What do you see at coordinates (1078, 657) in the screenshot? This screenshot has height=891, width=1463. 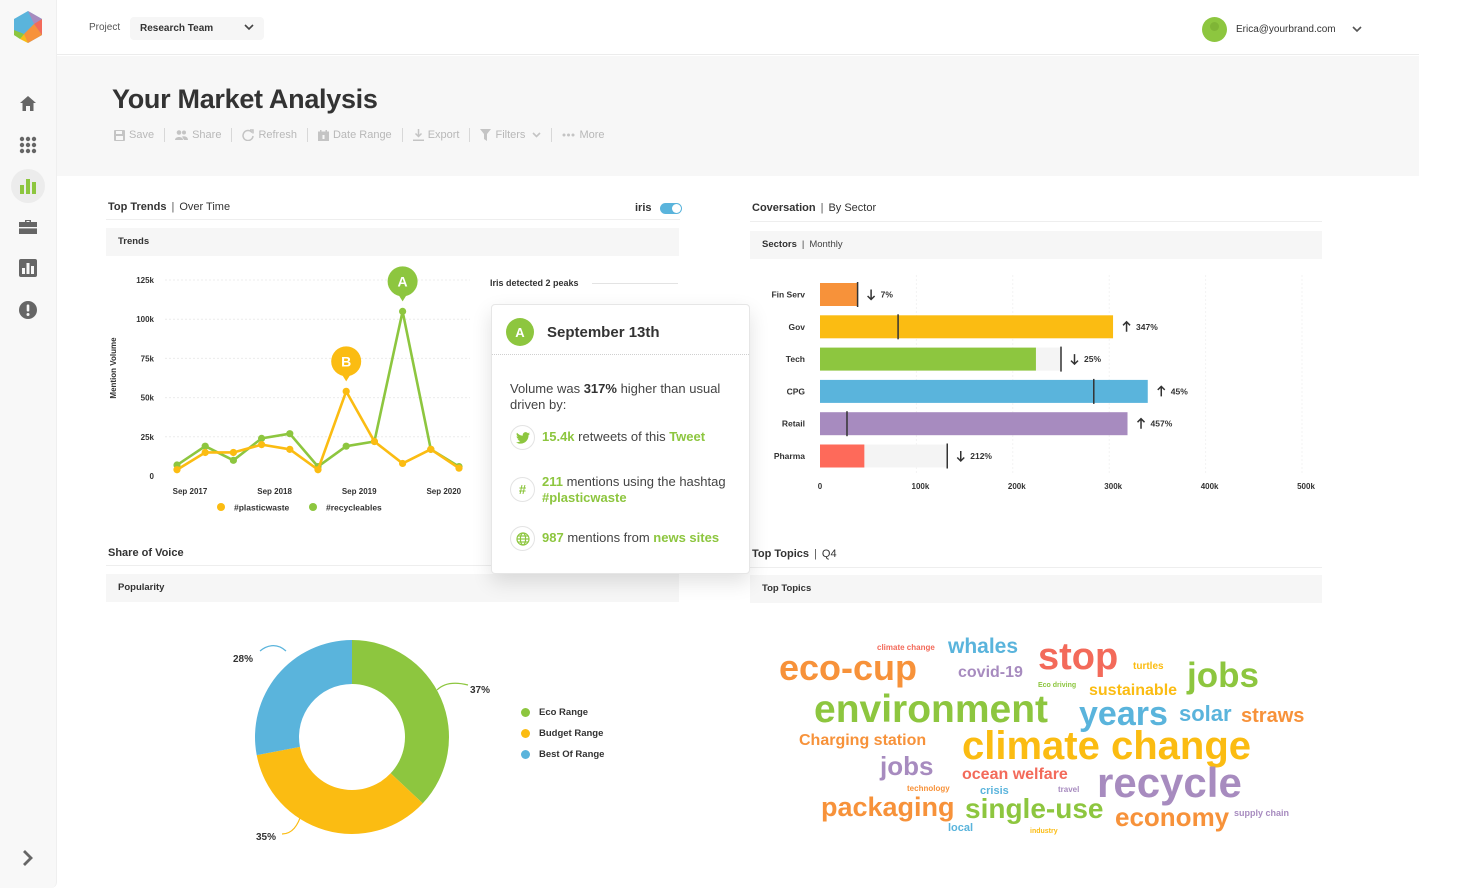 I see `topic-word: stop` at bounding box center [1078, 657].